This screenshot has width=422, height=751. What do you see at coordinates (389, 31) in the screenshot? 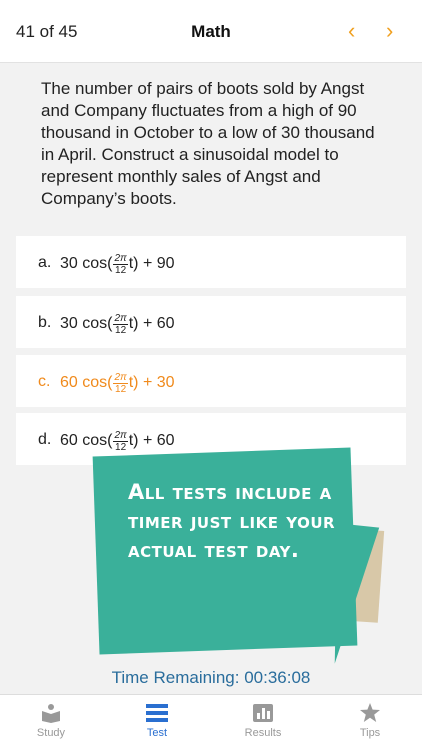
I see `chevron-right-icon: ›` at bounding box center [389, 31].